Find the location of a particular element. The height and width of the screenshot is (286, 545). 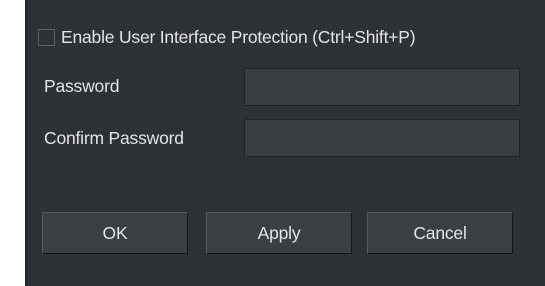

confirm-password-label: Confirm Password is located at coordinates (114, 138).